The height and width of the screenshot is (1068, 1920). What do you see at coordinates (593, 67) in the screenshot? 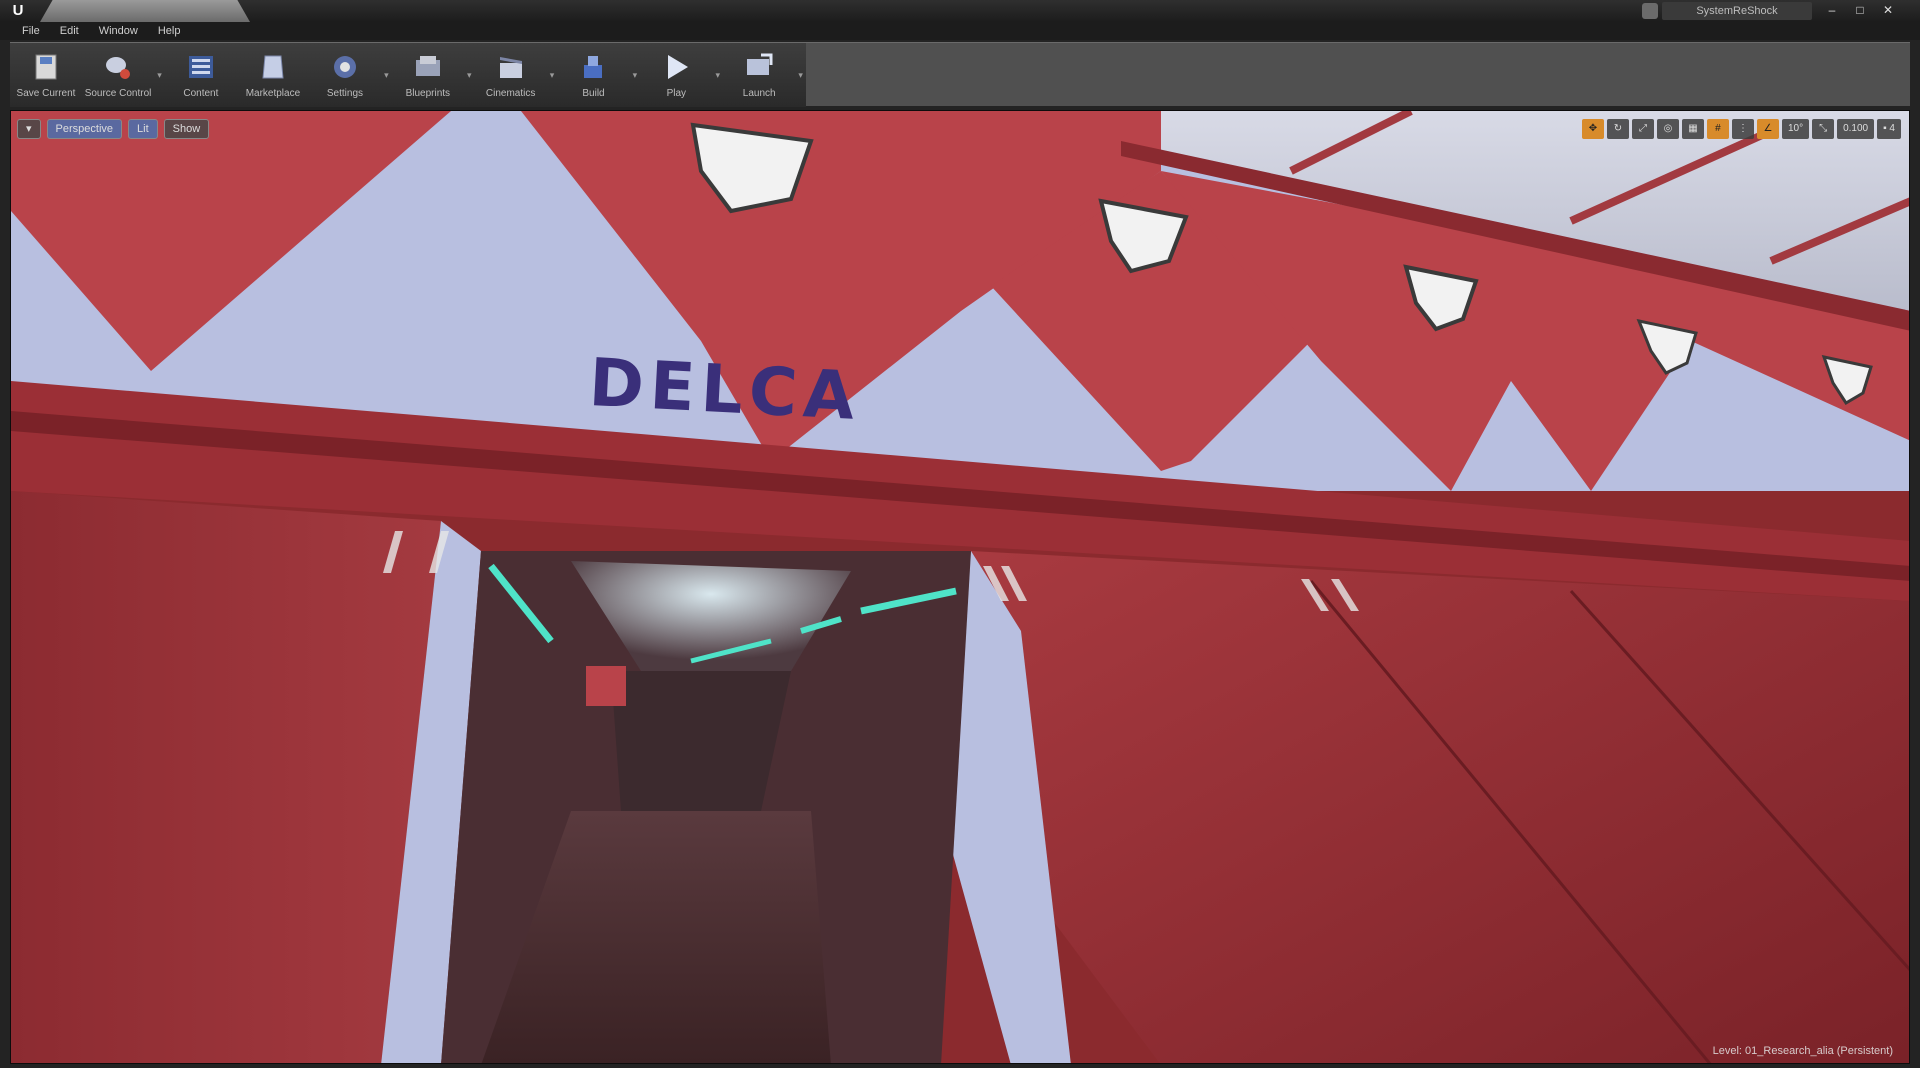
I see `build-icon` at bounding box center [593, 67].